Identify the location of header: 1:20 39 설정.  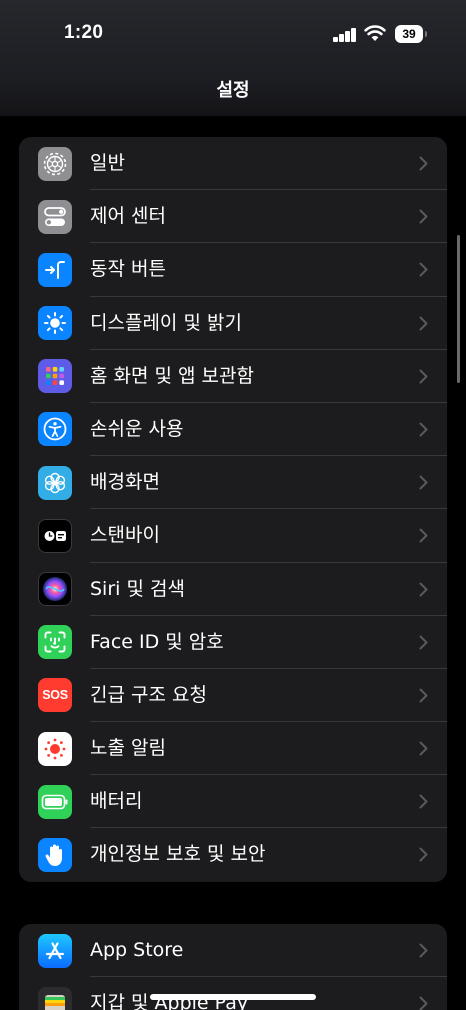
(233, 58).